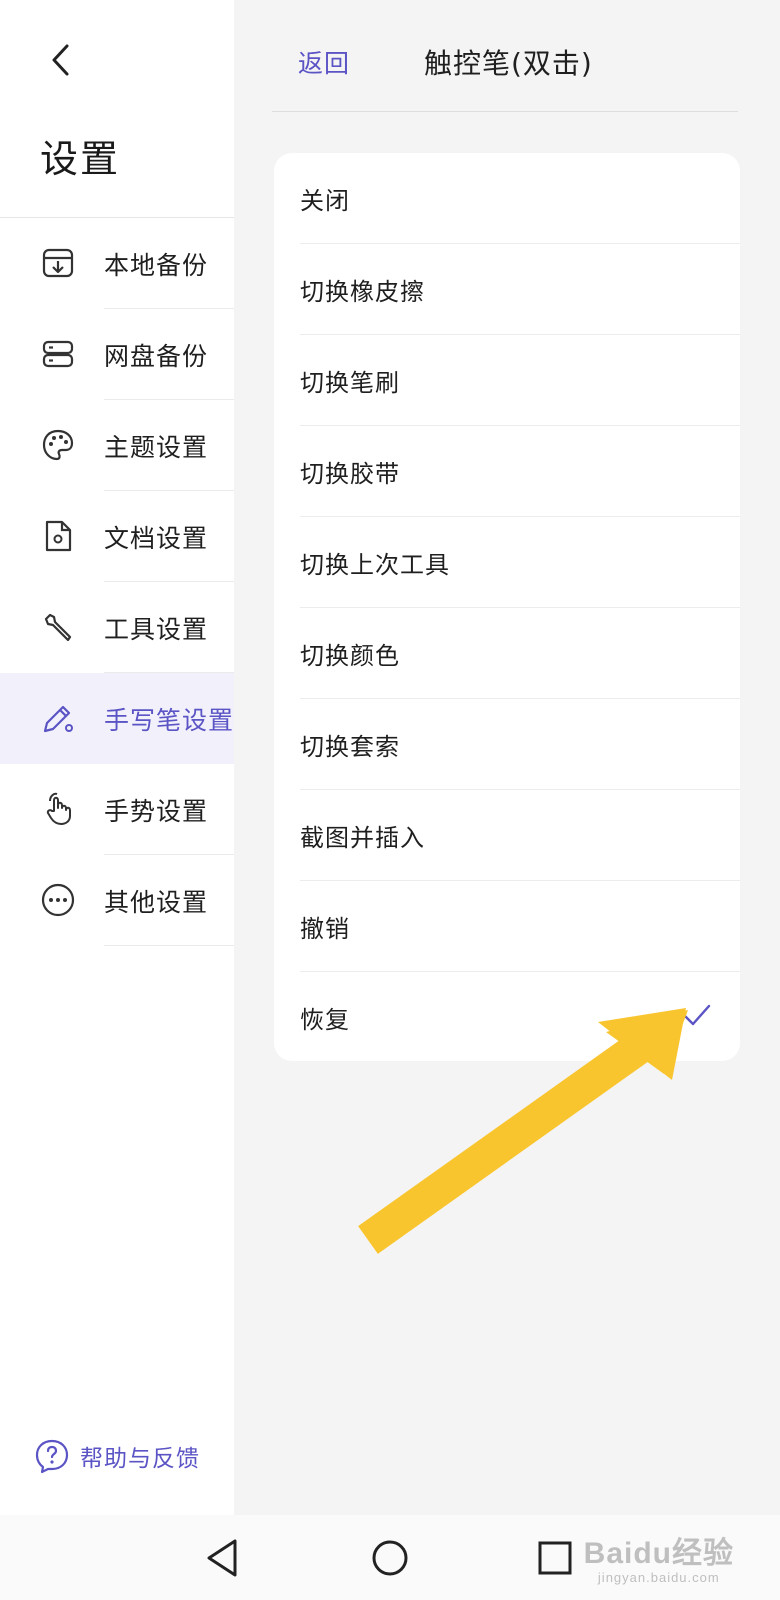 The width and height of the screenshot is (780, 1600). What do you see at coordinates (58, 263) in the screenshot?
I see `local-backup-icon` at bounding box center [58, 263].